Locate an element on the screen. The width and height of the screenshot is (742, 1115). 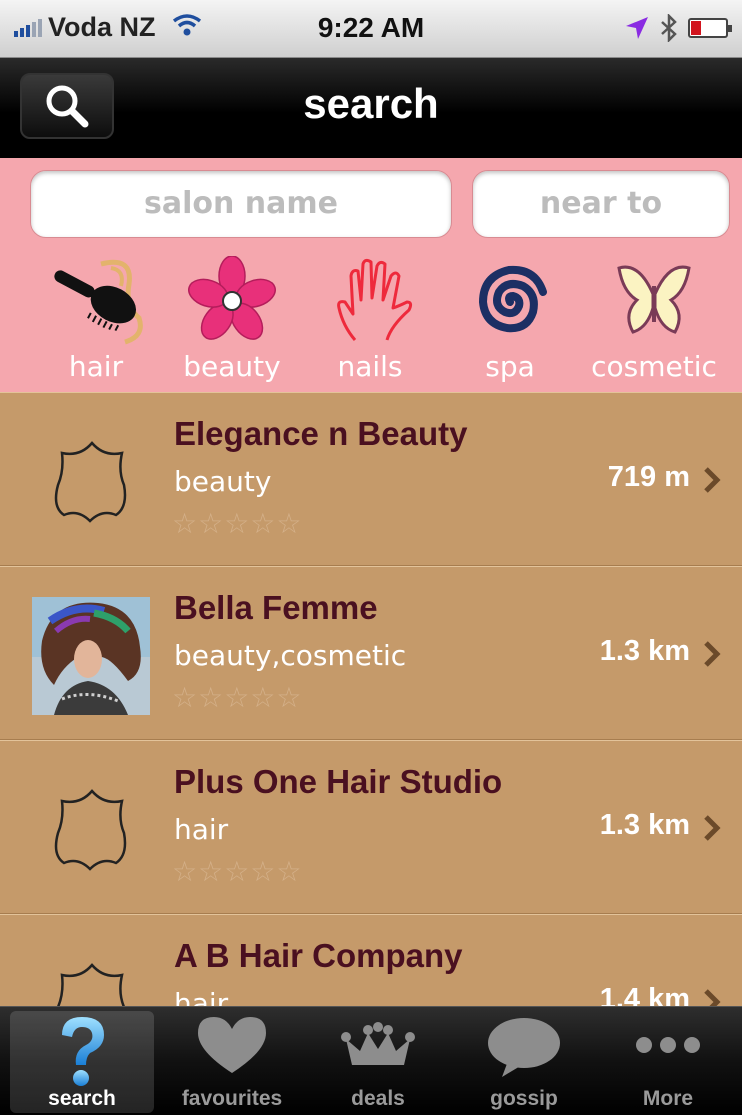
category-nails: nails is located at coordinates (370, 324).